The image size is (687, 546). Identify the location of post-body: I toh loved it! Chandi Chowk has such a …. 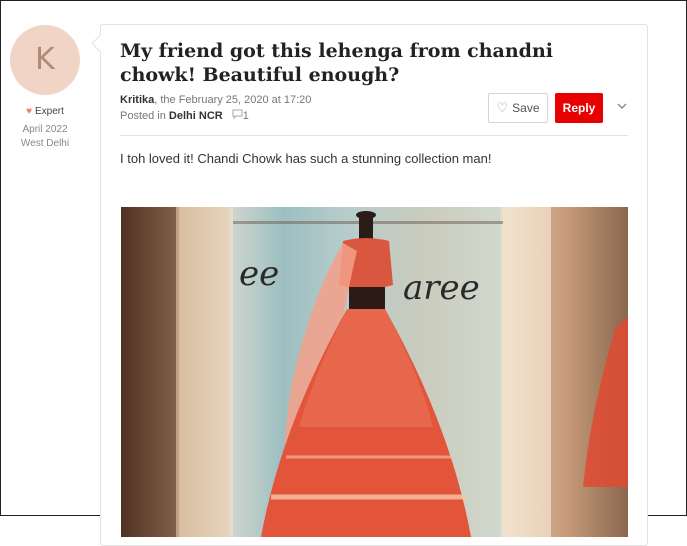
(306, 158).